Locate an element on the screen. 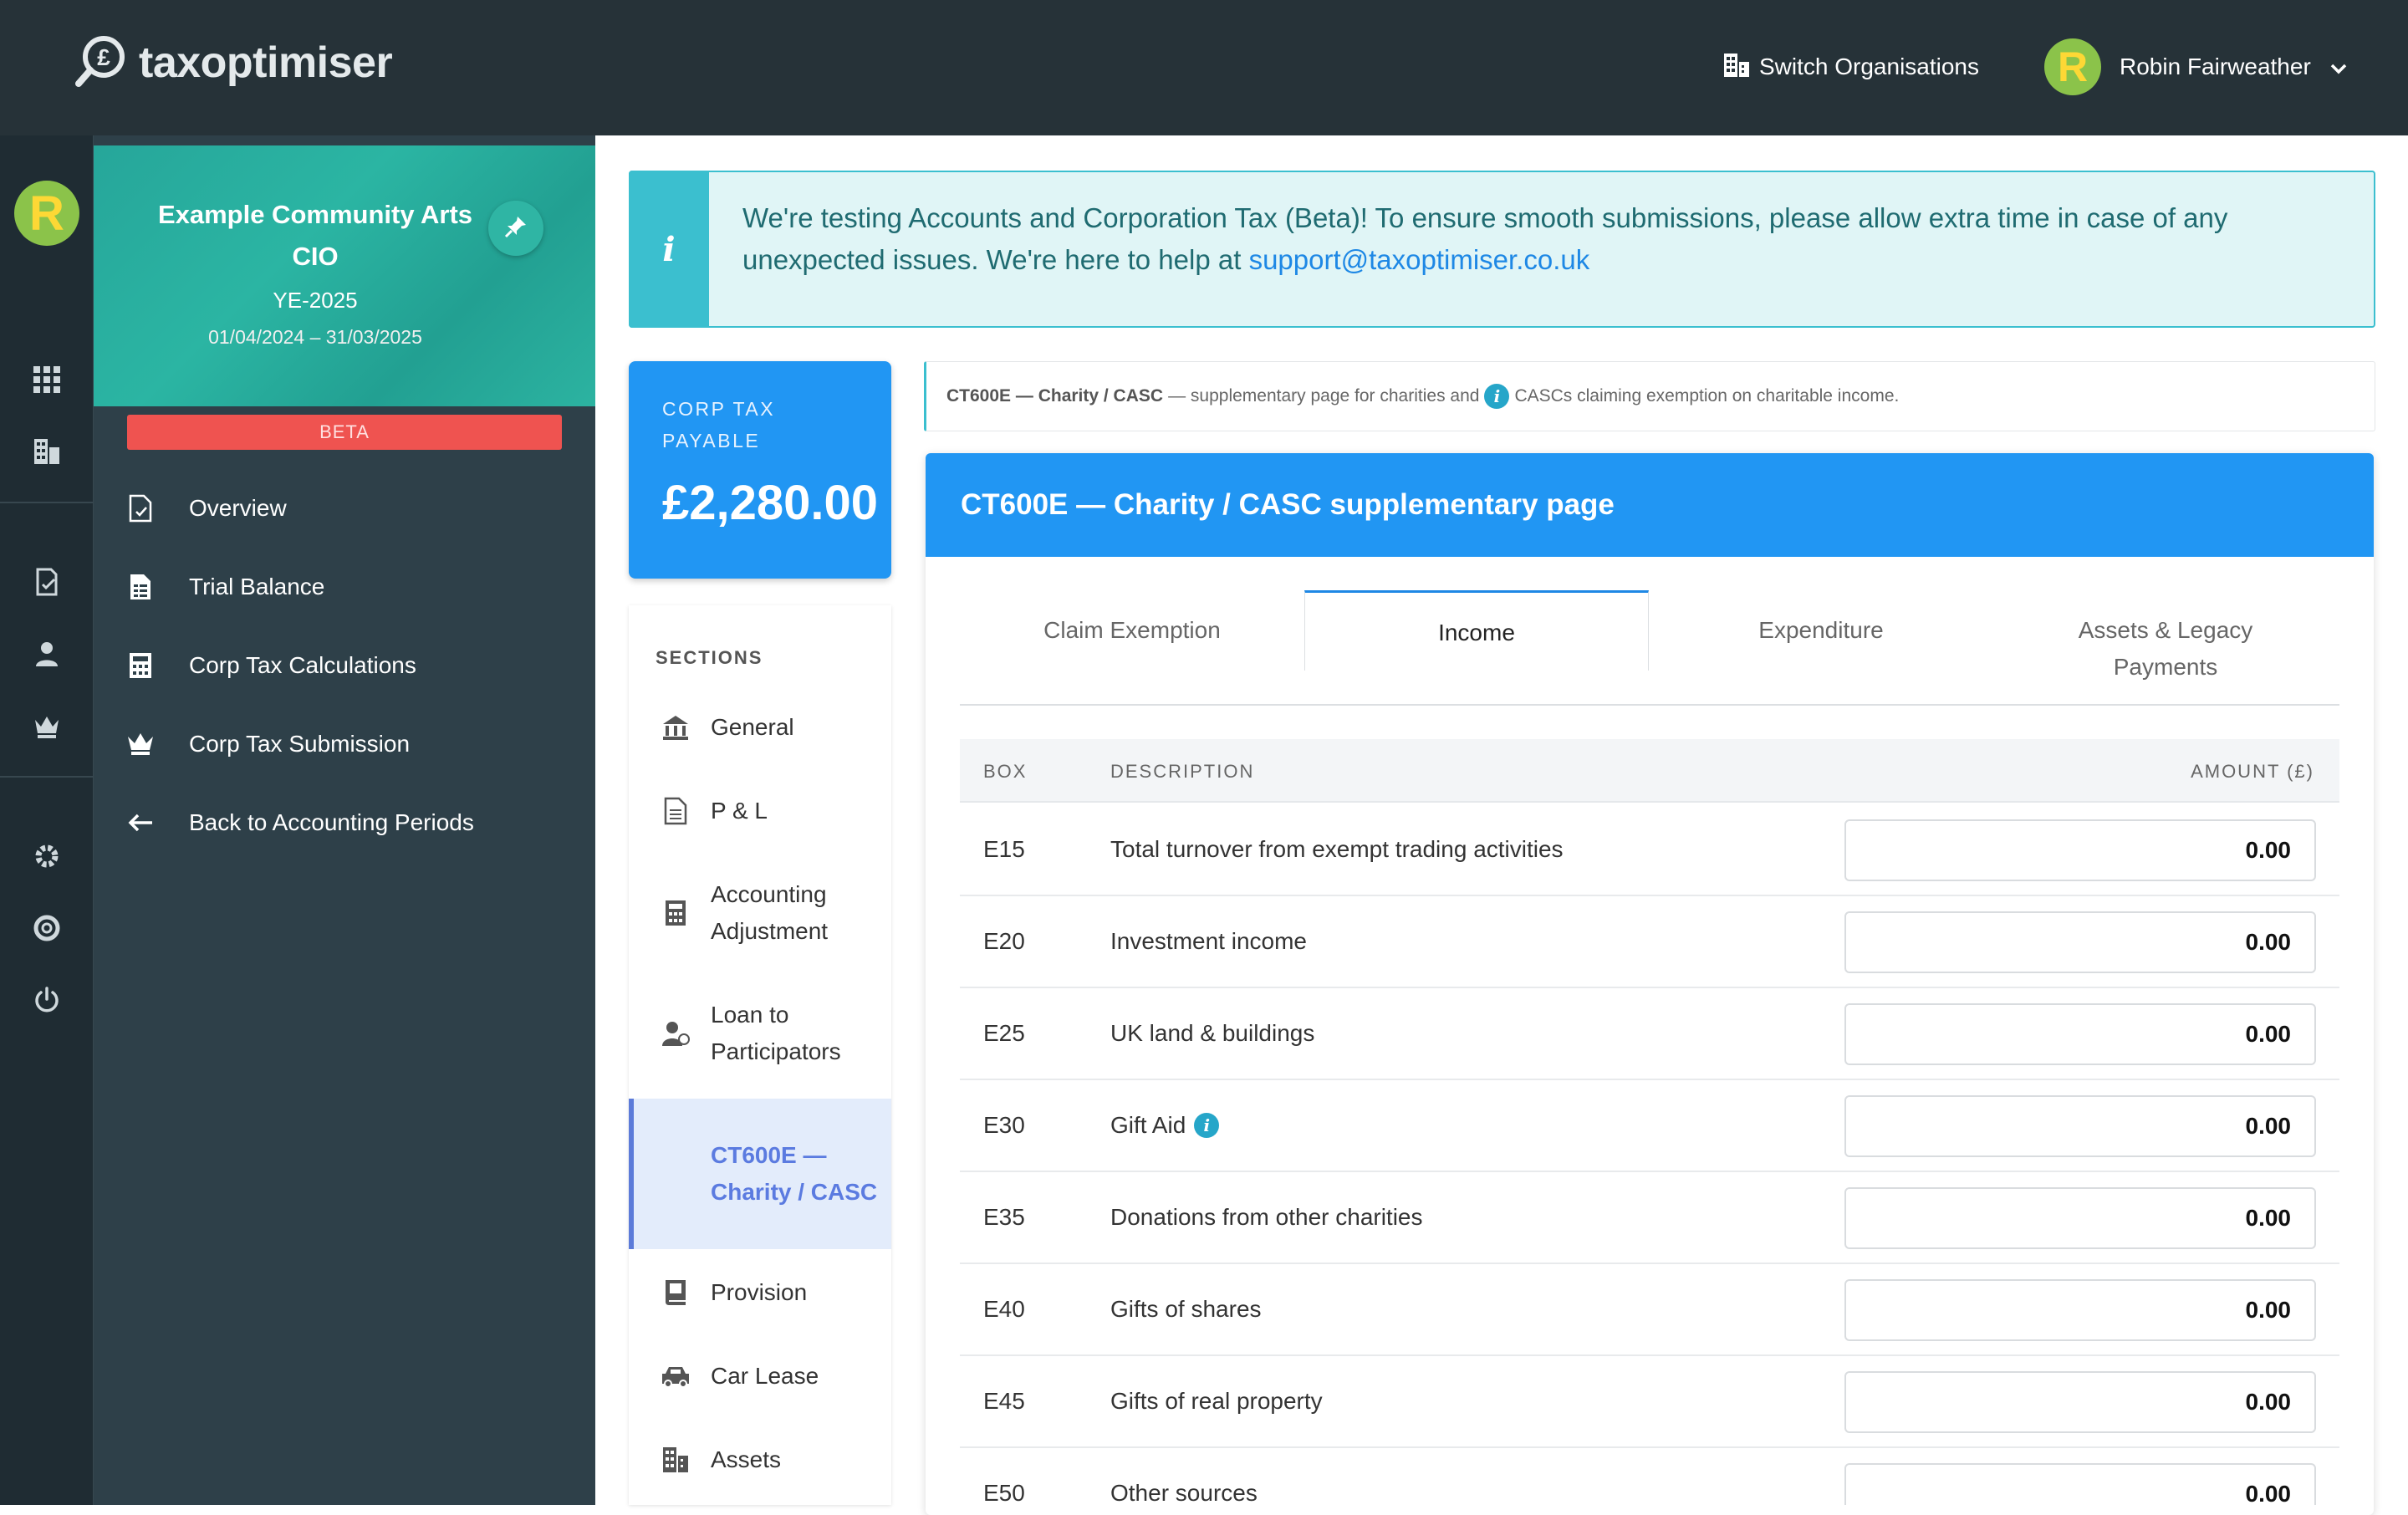 The height and width of the screenshot is (1515, 2408). nav-item-back-to-accounting-periods: Back to Accounting Periods is located at coordinates (299, 823).